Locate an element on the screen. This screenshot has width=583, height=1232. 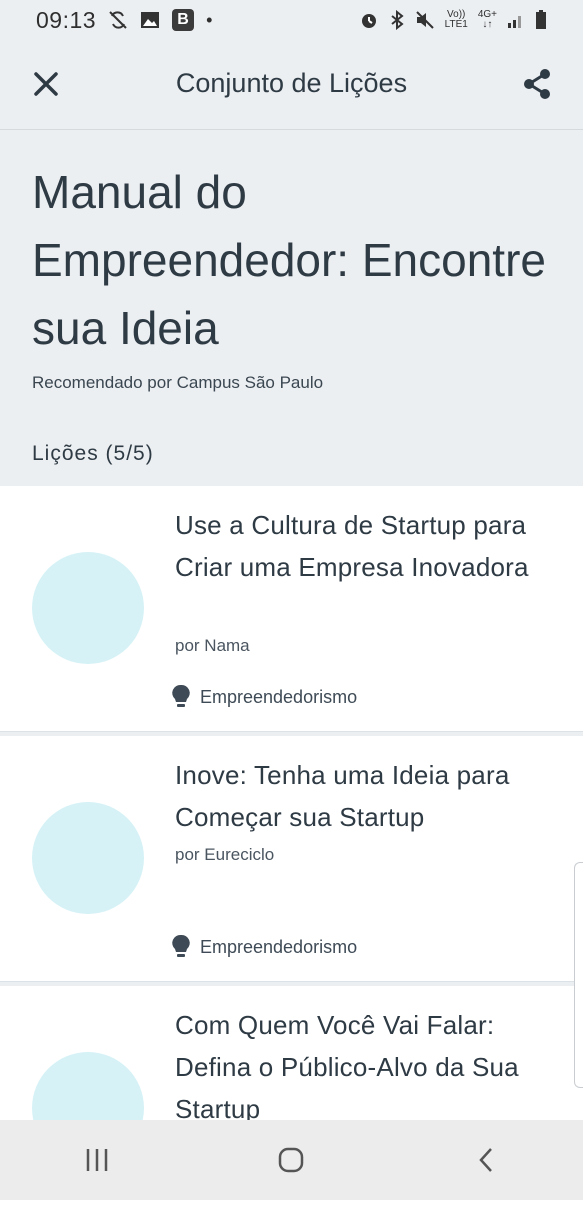
status-time: 09:13 is located at coordinates (66, 19).